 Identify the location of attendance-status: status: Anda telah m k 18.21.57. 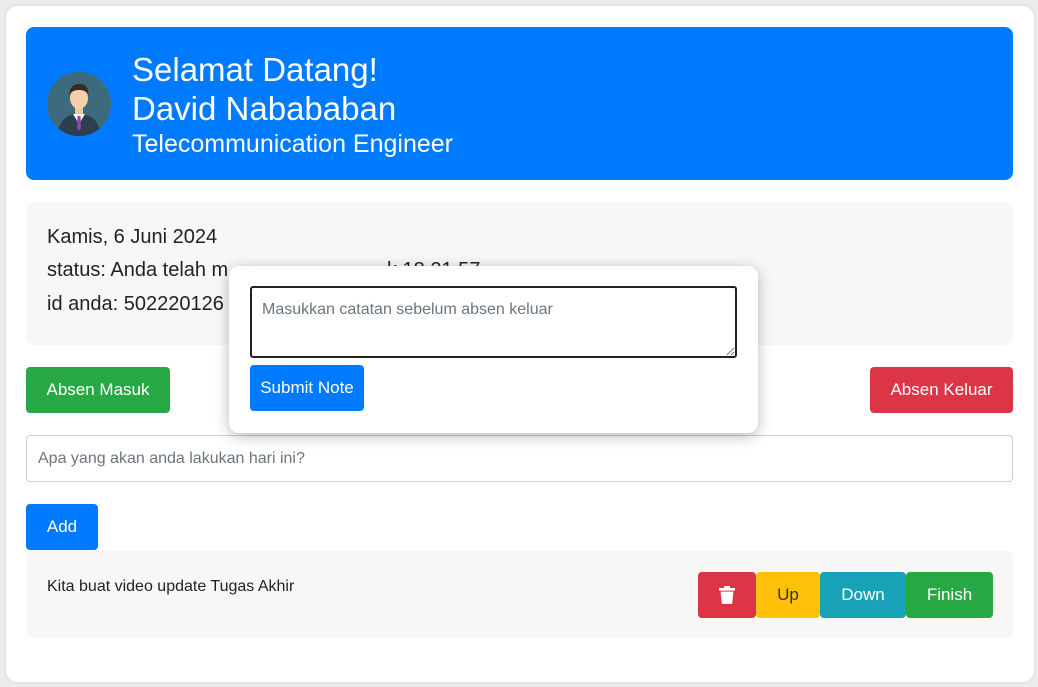
(263, 270).